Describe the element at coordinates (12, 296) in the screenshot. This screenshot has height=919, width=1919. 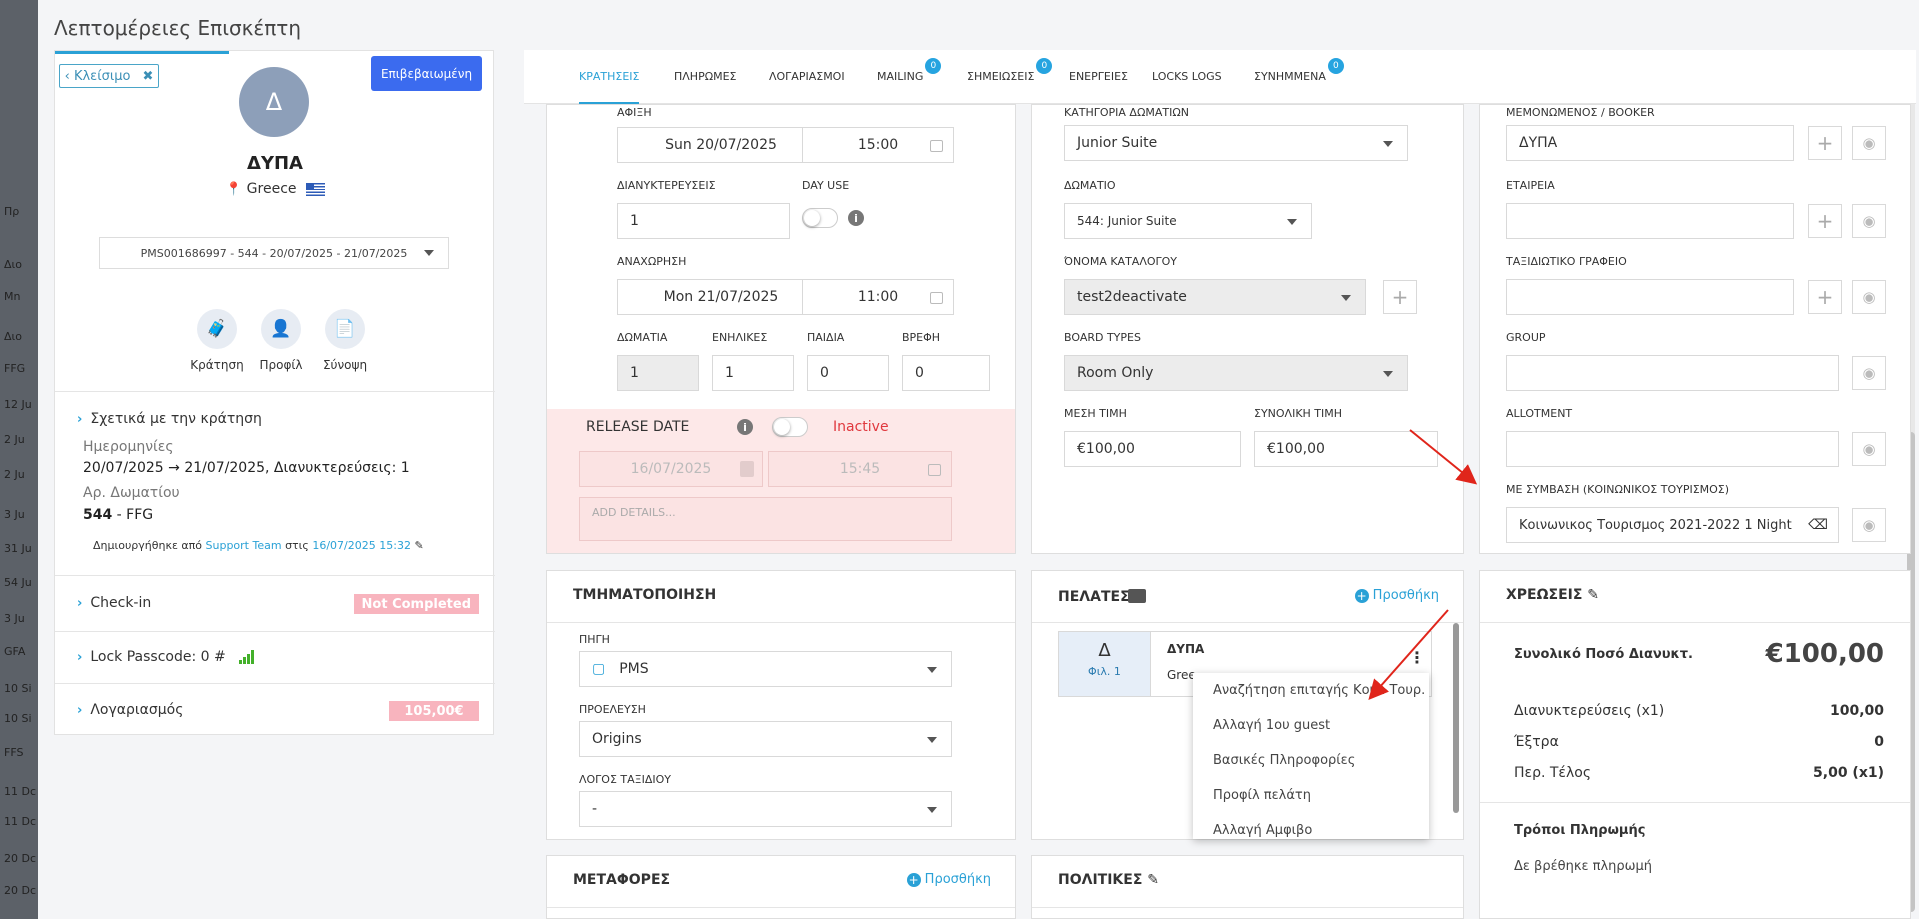
I see `background-cell: Mn` at that location.